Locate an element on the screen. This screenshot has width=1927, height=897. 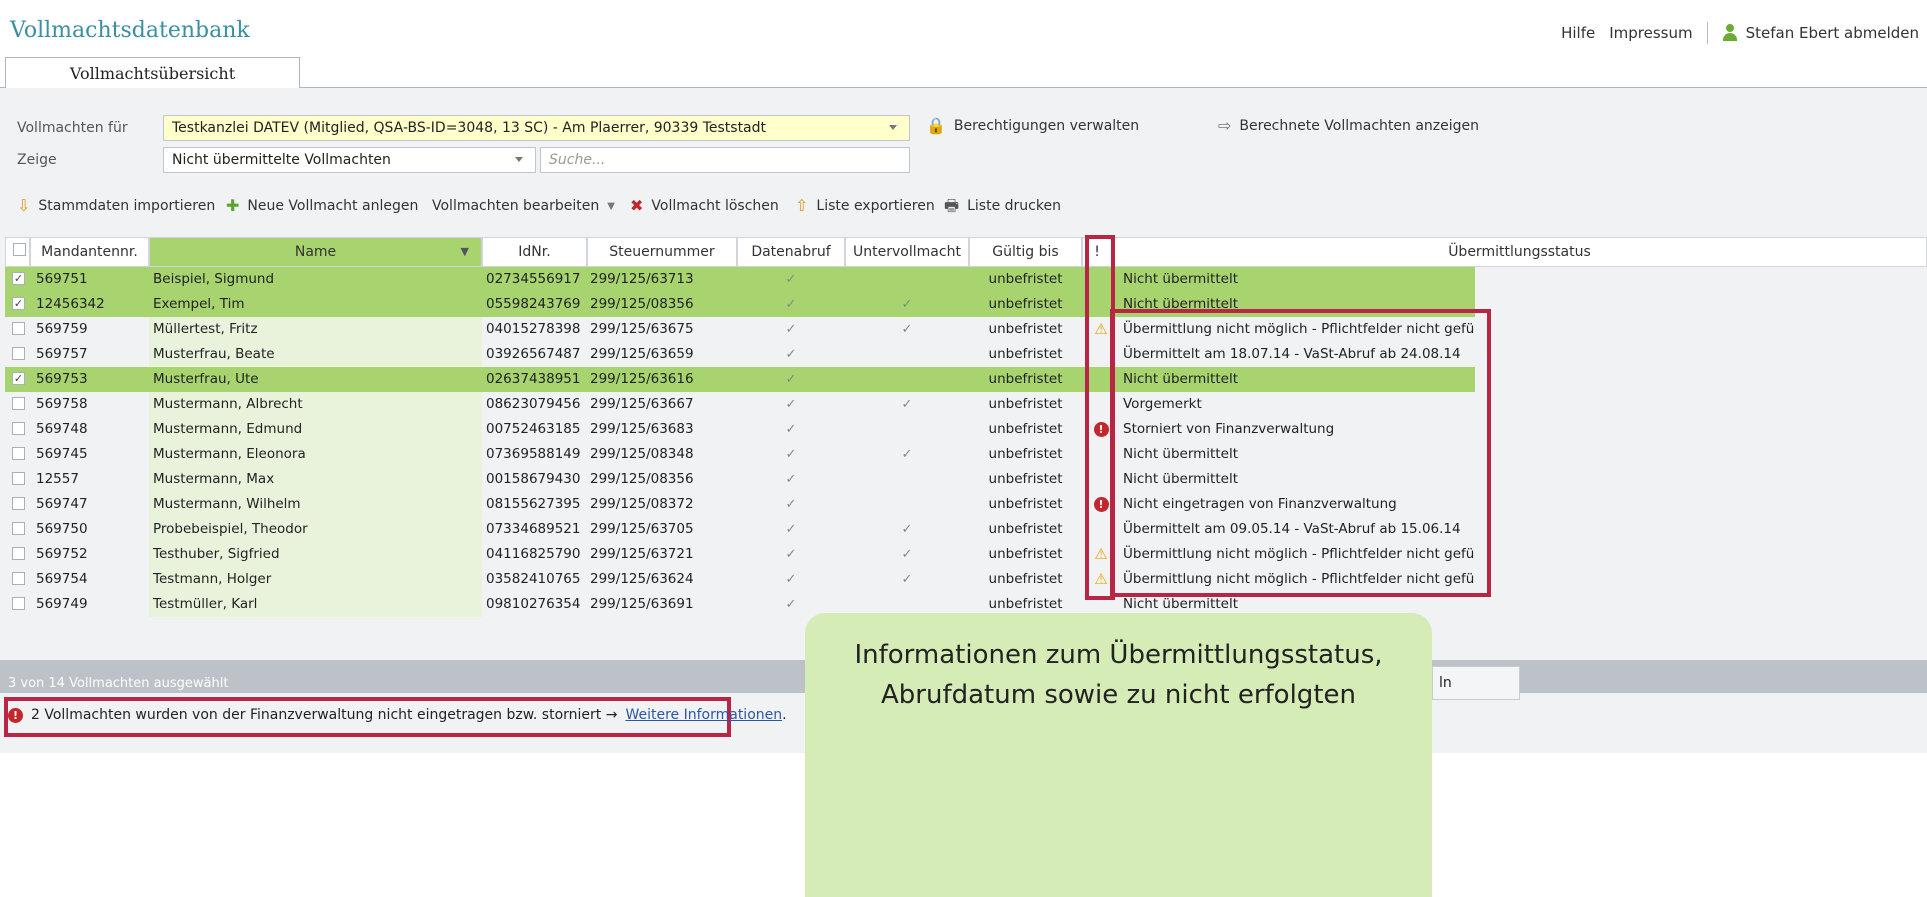
select-all-checkbox is located at coordinates (17, 252).